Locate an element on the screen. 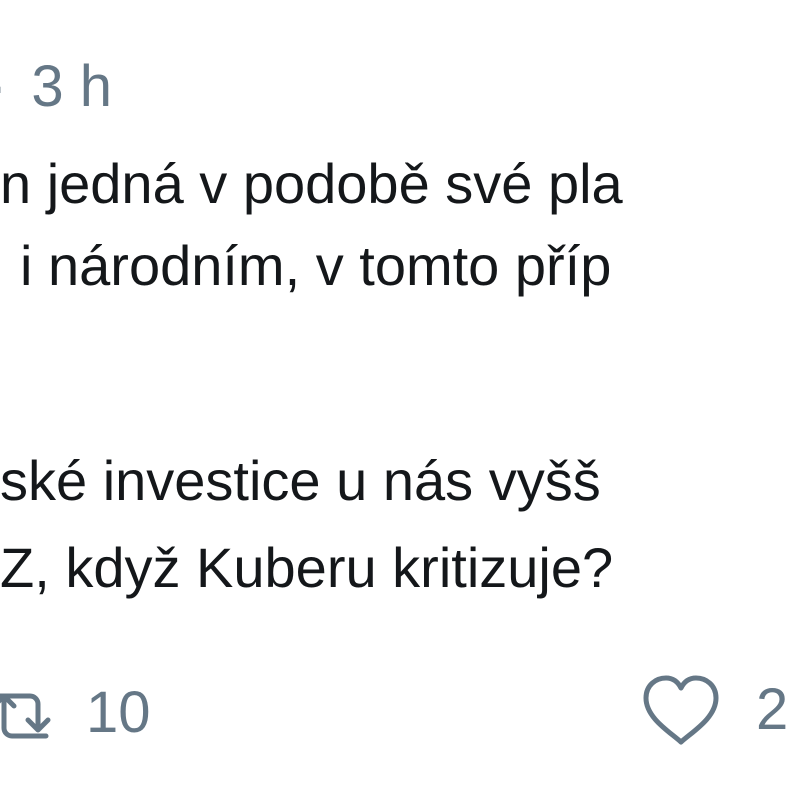  heart-icon is located at coordinates (681, 710).